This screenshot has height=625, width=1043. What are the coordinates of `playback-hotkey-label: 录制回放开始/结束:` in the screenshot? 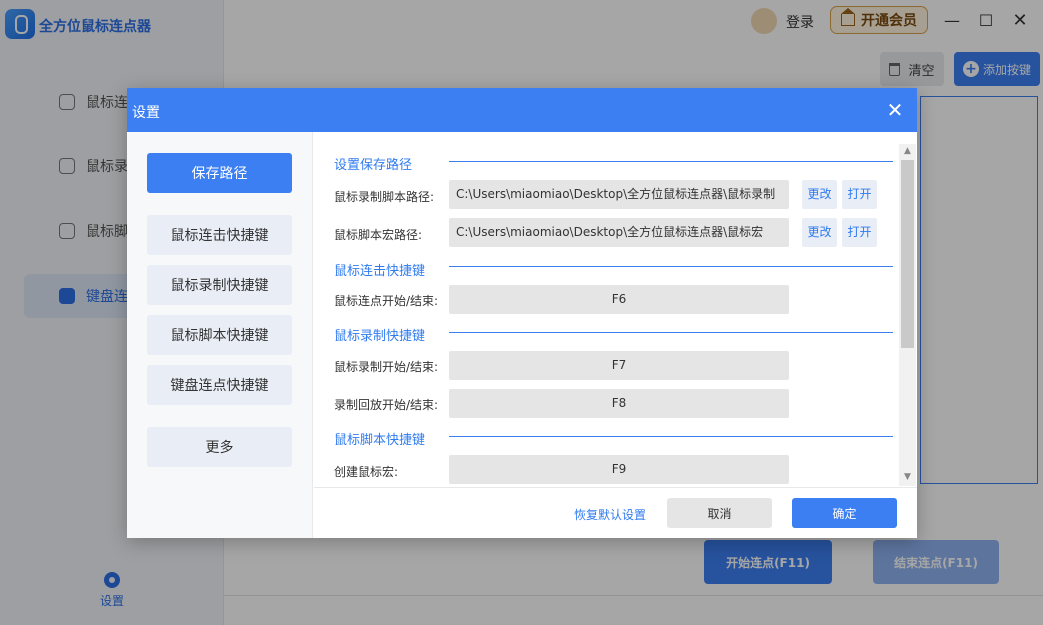 It's located at (386, 405).